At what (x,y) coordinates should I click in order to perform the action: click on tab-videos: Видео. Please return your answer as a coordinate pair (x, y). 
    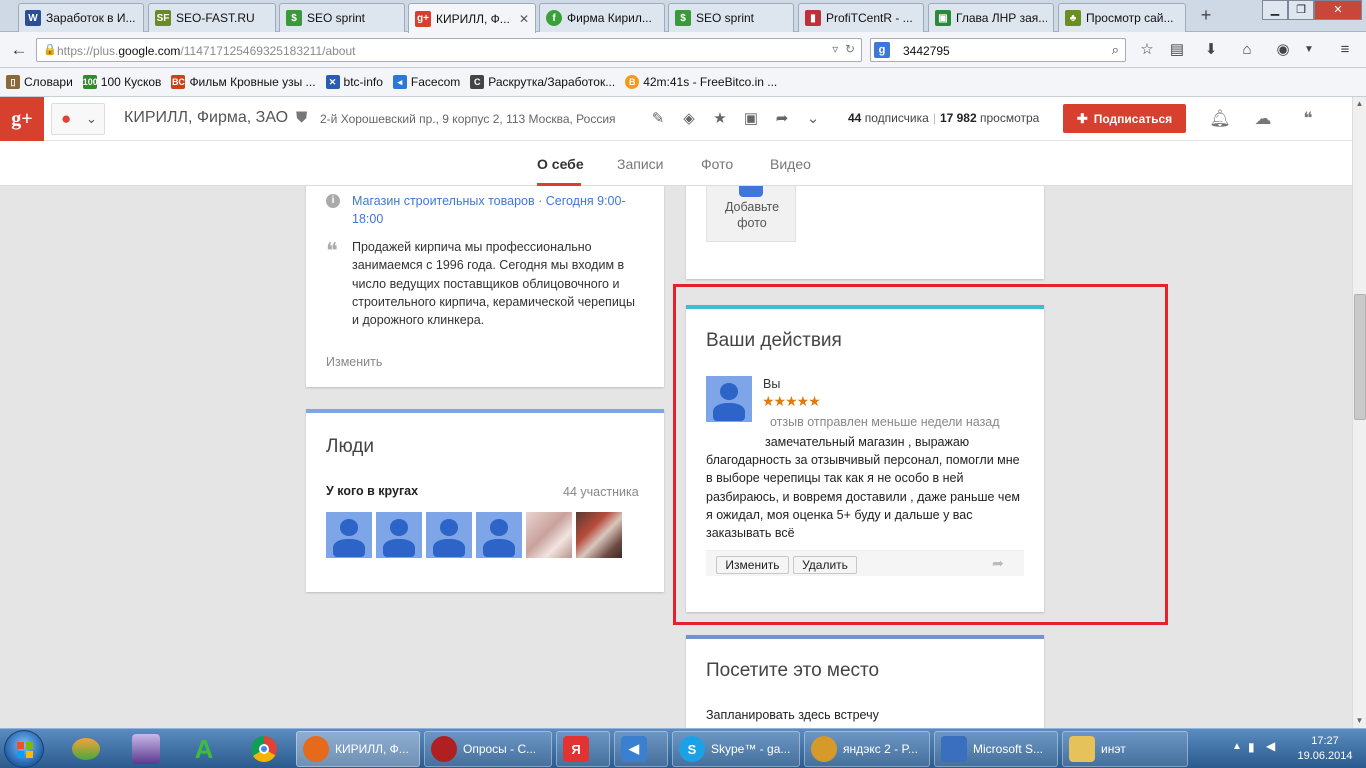
    Looking at the image, I should click on (790, 164).